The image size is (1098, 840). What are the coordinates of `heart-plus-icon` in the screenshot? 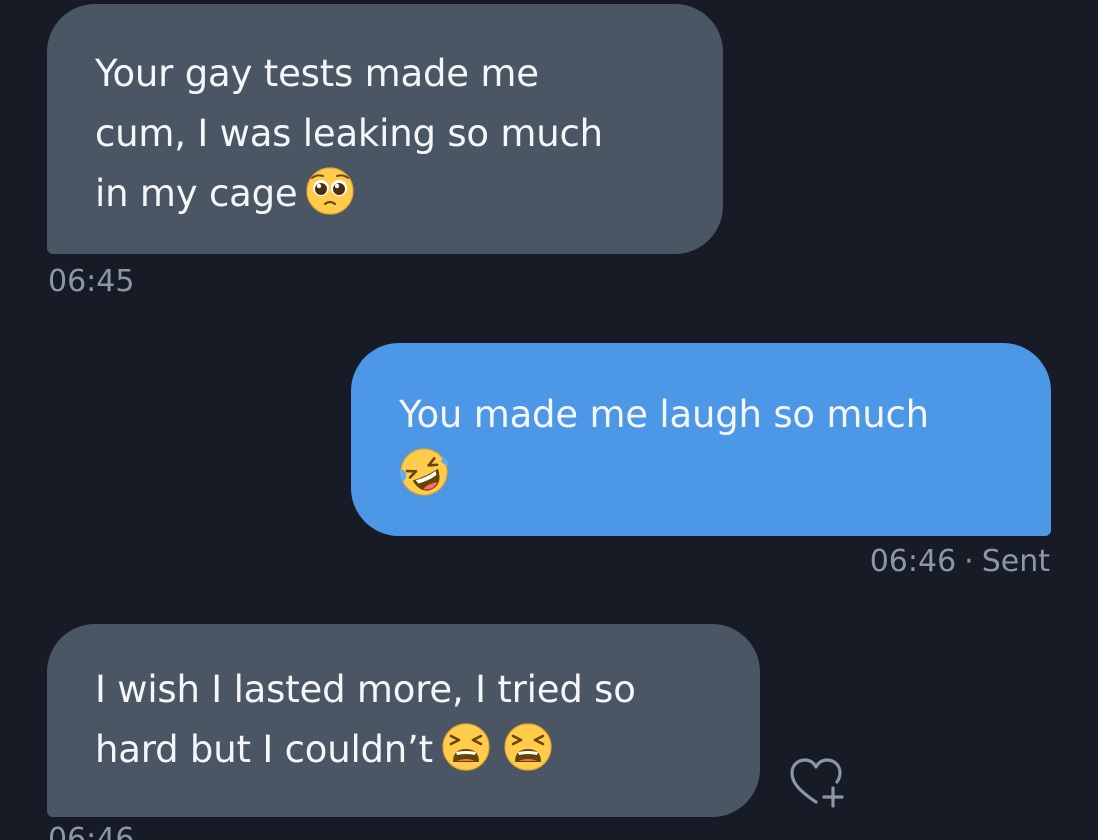 It's located at (817, 783).